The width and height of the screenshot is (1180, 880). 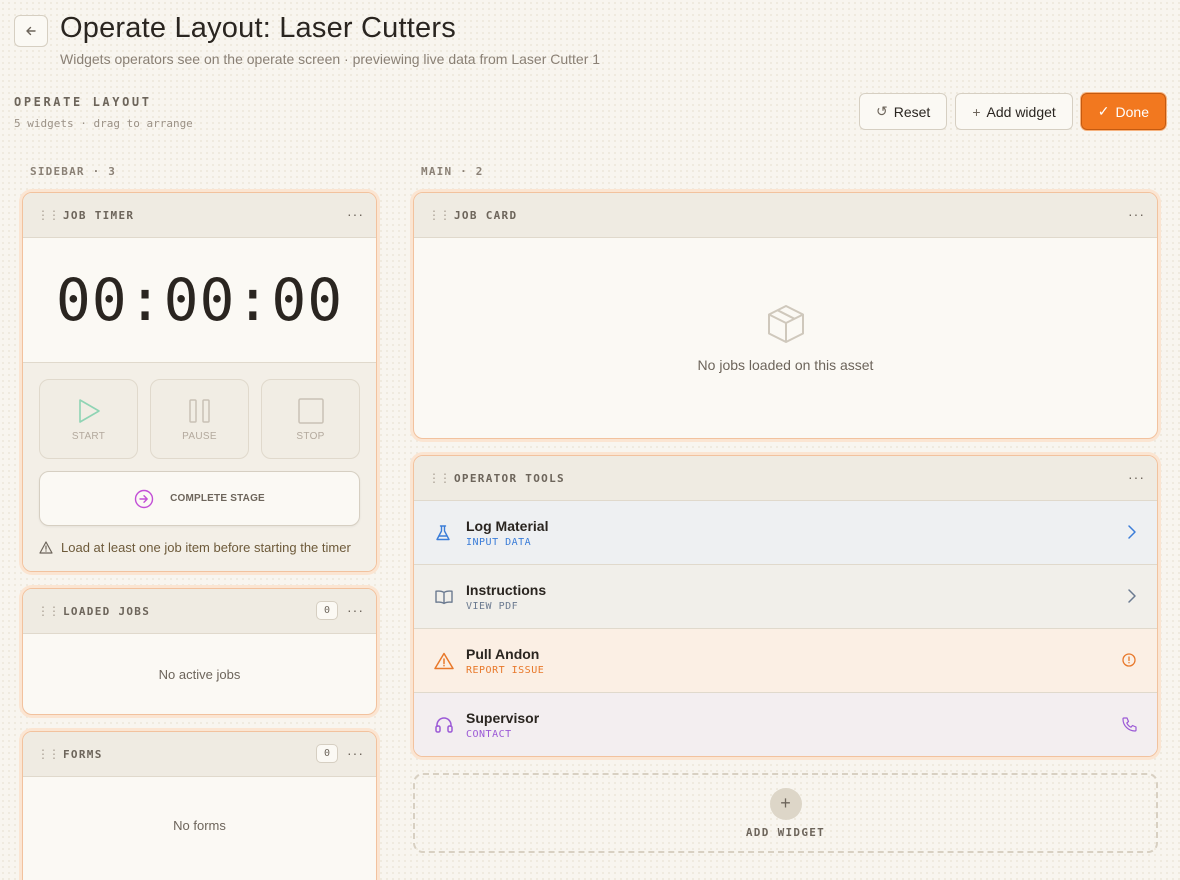 What do you see at coordinates (310, 436) in the screenshot?
I see `stop-label: STOP` at bounding box center [310, 436].